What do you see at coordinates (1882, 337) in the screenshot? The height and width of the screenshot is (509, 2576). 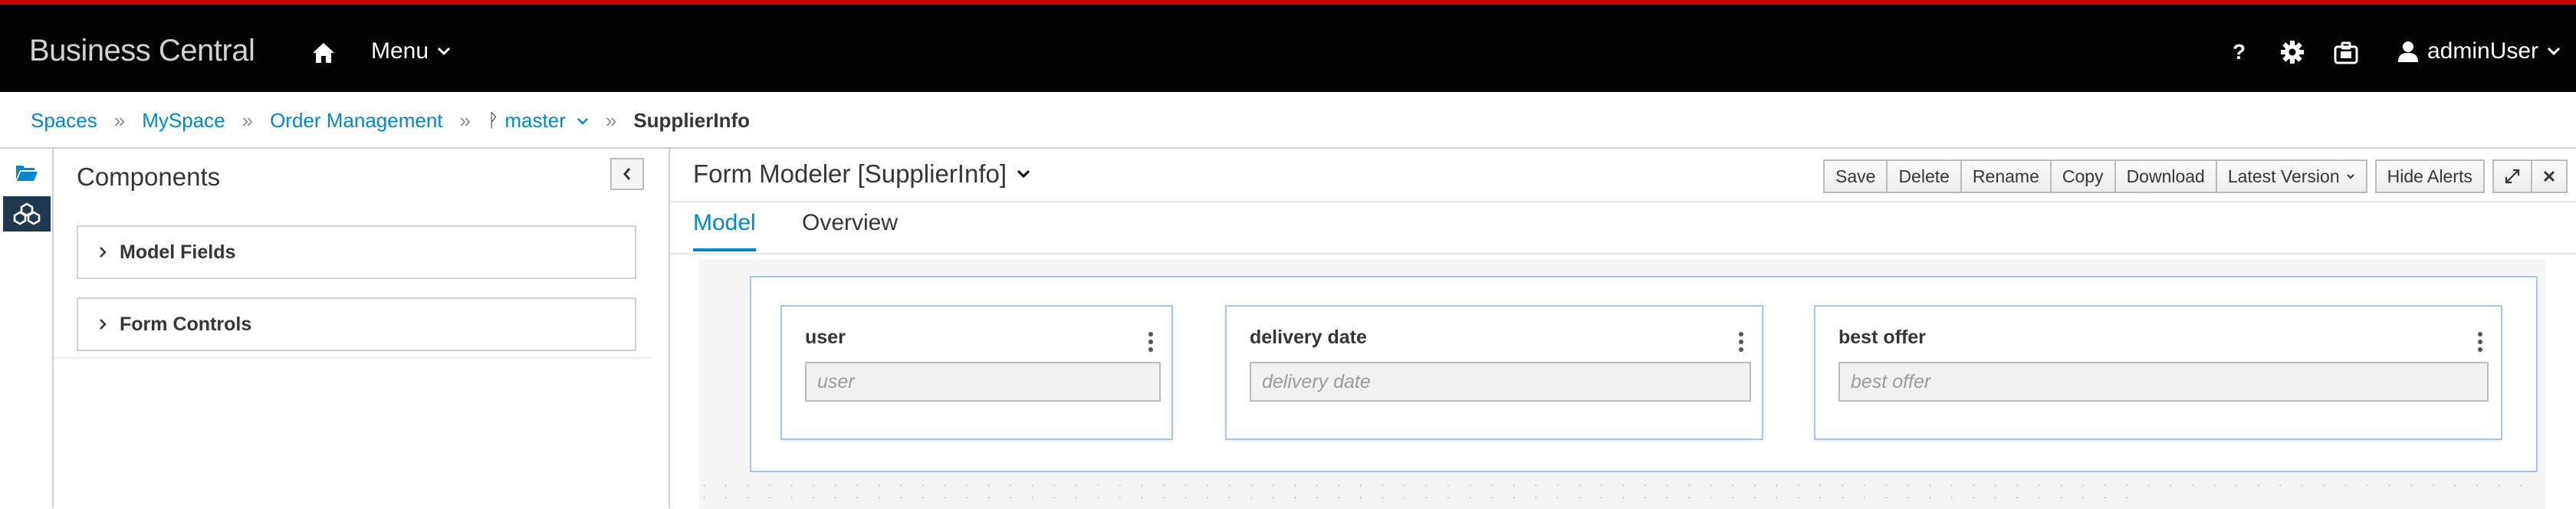 I see `field-label: best offer` at bounding box center [1882, 337].